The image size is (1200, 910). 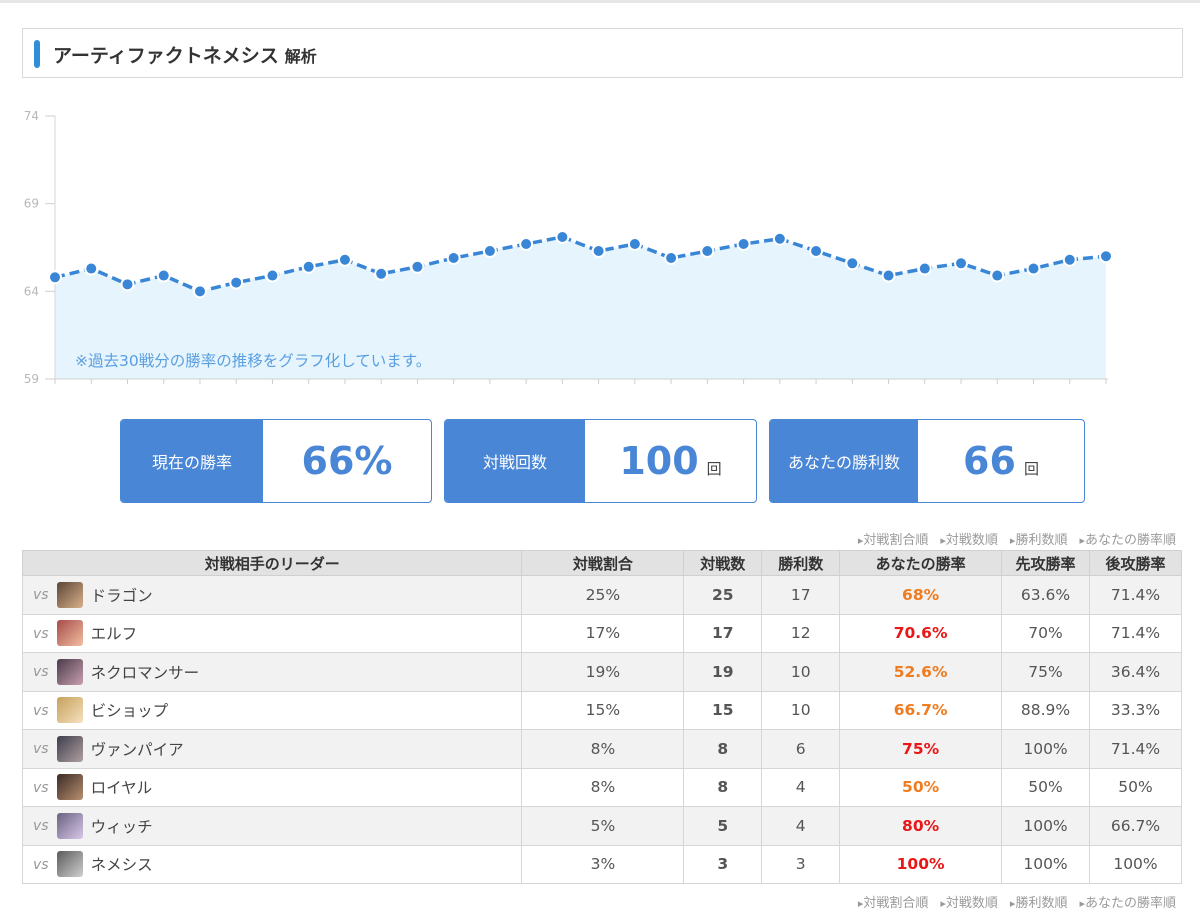 What do you see at coordinates (723, 563) in the screenshot?
I see `column-header: 対戦数` at bounding box center [723, 563].